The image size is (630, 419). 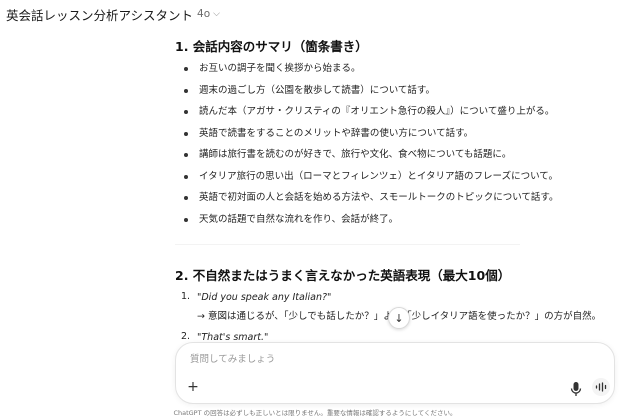 I want to click on plus-icon: +, so click(x=193, y=387).